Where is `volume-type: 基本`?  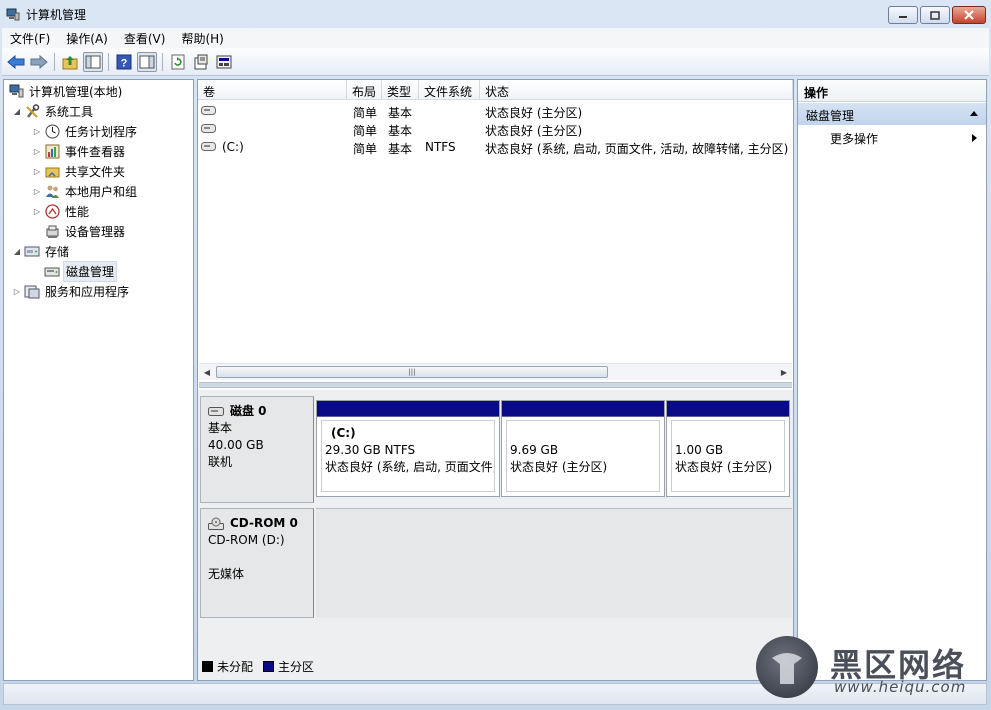 volume-type: 基本 is located at coordinates (400, 149).